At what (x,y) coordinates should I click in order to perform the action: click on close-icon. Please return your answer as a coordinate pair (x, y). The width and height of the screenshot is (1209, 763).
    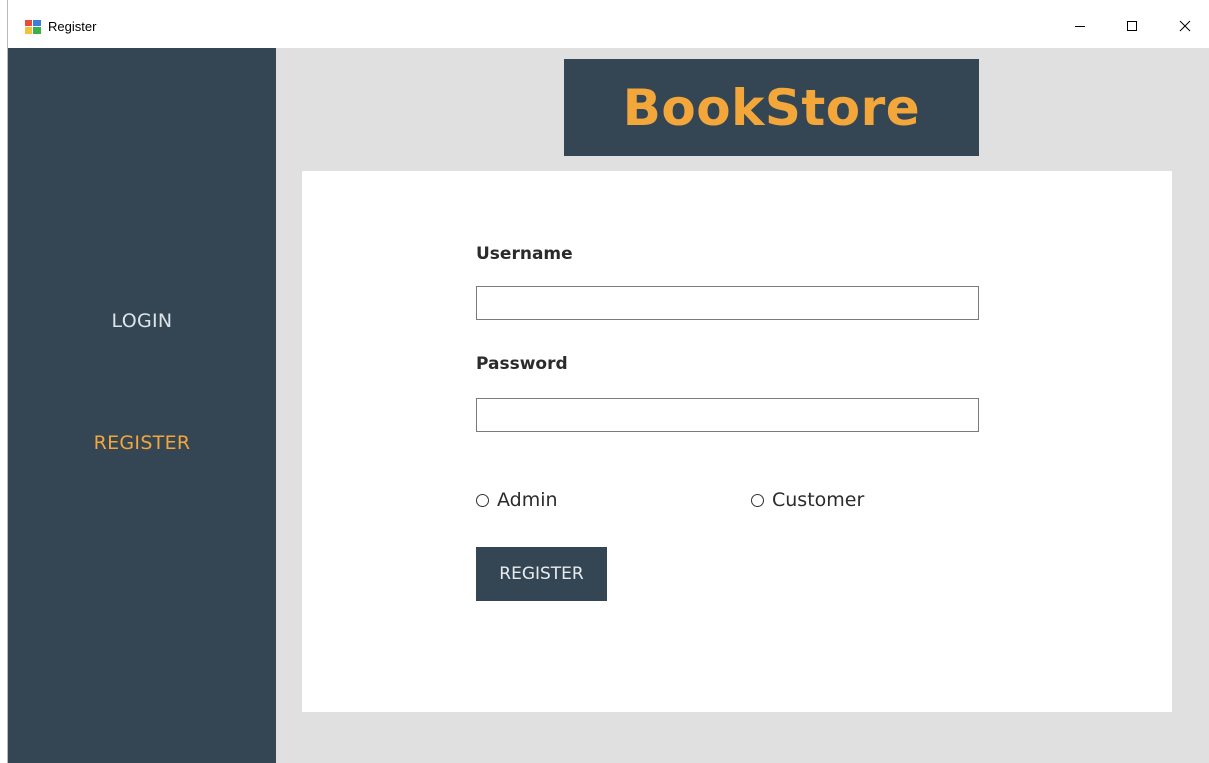
    Looking at the image, I should click on (1185, 28).